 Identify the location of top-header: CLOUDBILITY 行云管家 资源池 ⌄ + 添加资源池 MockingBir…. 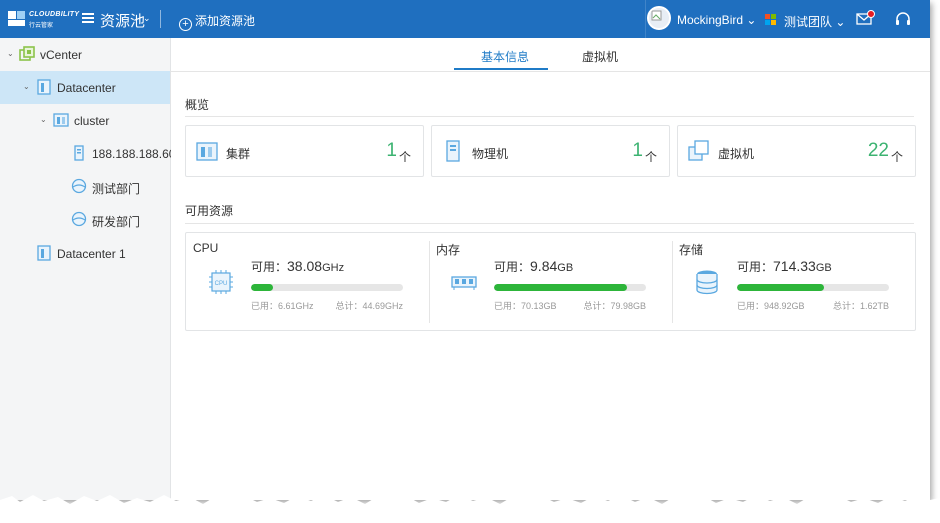
(465, 19).